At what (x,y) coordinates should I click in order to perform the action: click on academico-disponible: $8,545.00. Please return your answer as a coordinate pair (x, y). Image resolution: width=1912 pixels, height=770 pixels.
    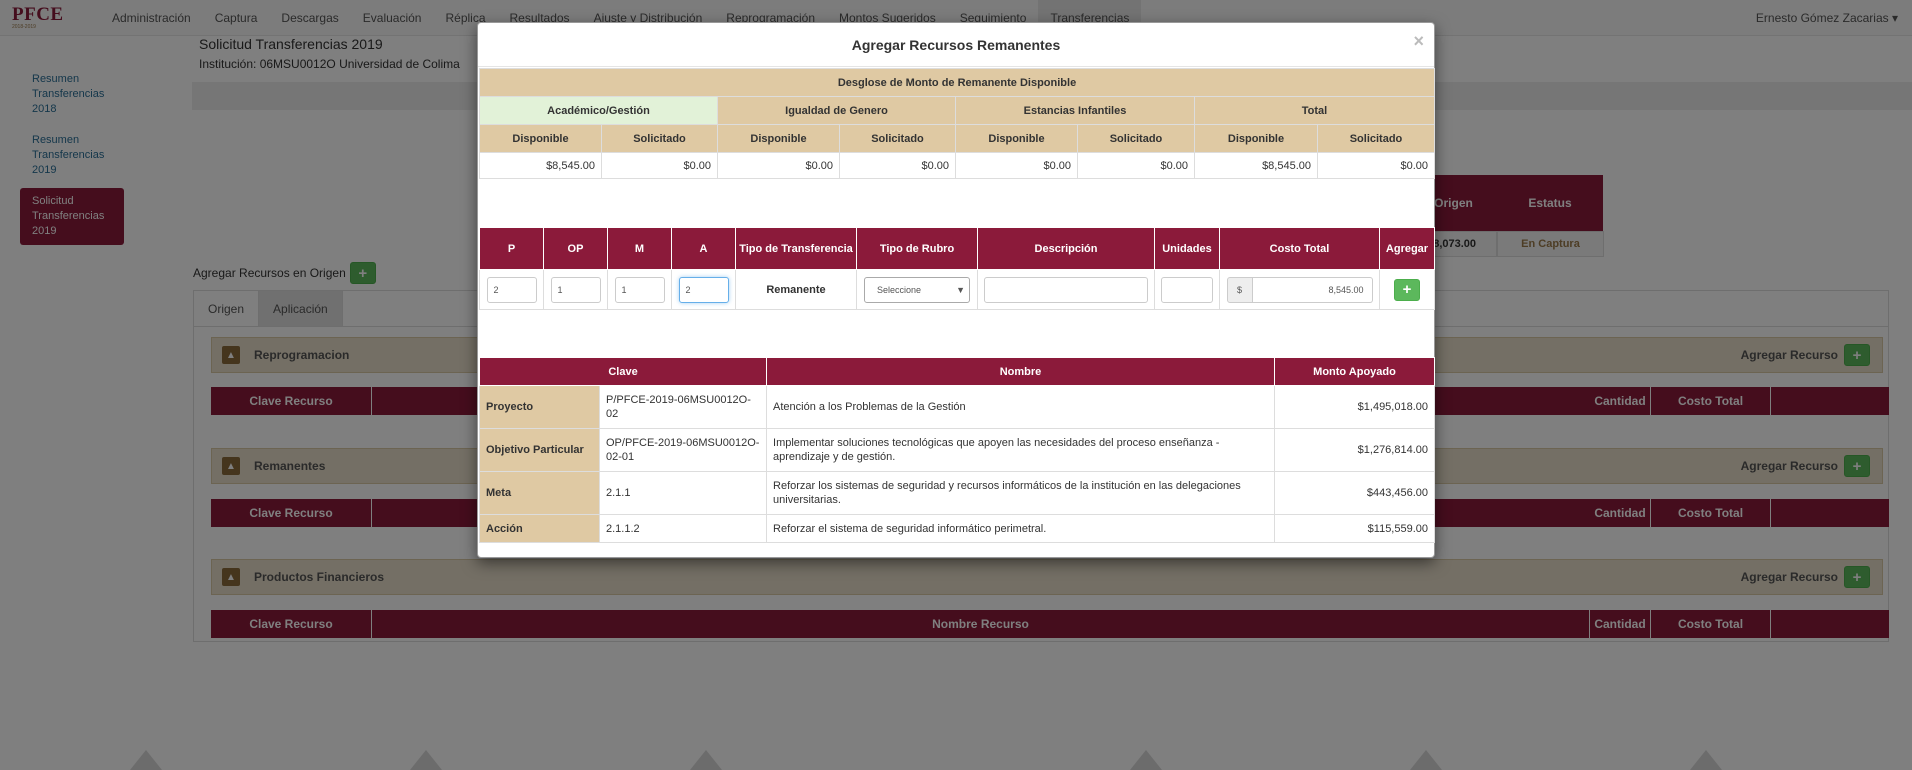
    Looking at the image, I should click on (540, 165).